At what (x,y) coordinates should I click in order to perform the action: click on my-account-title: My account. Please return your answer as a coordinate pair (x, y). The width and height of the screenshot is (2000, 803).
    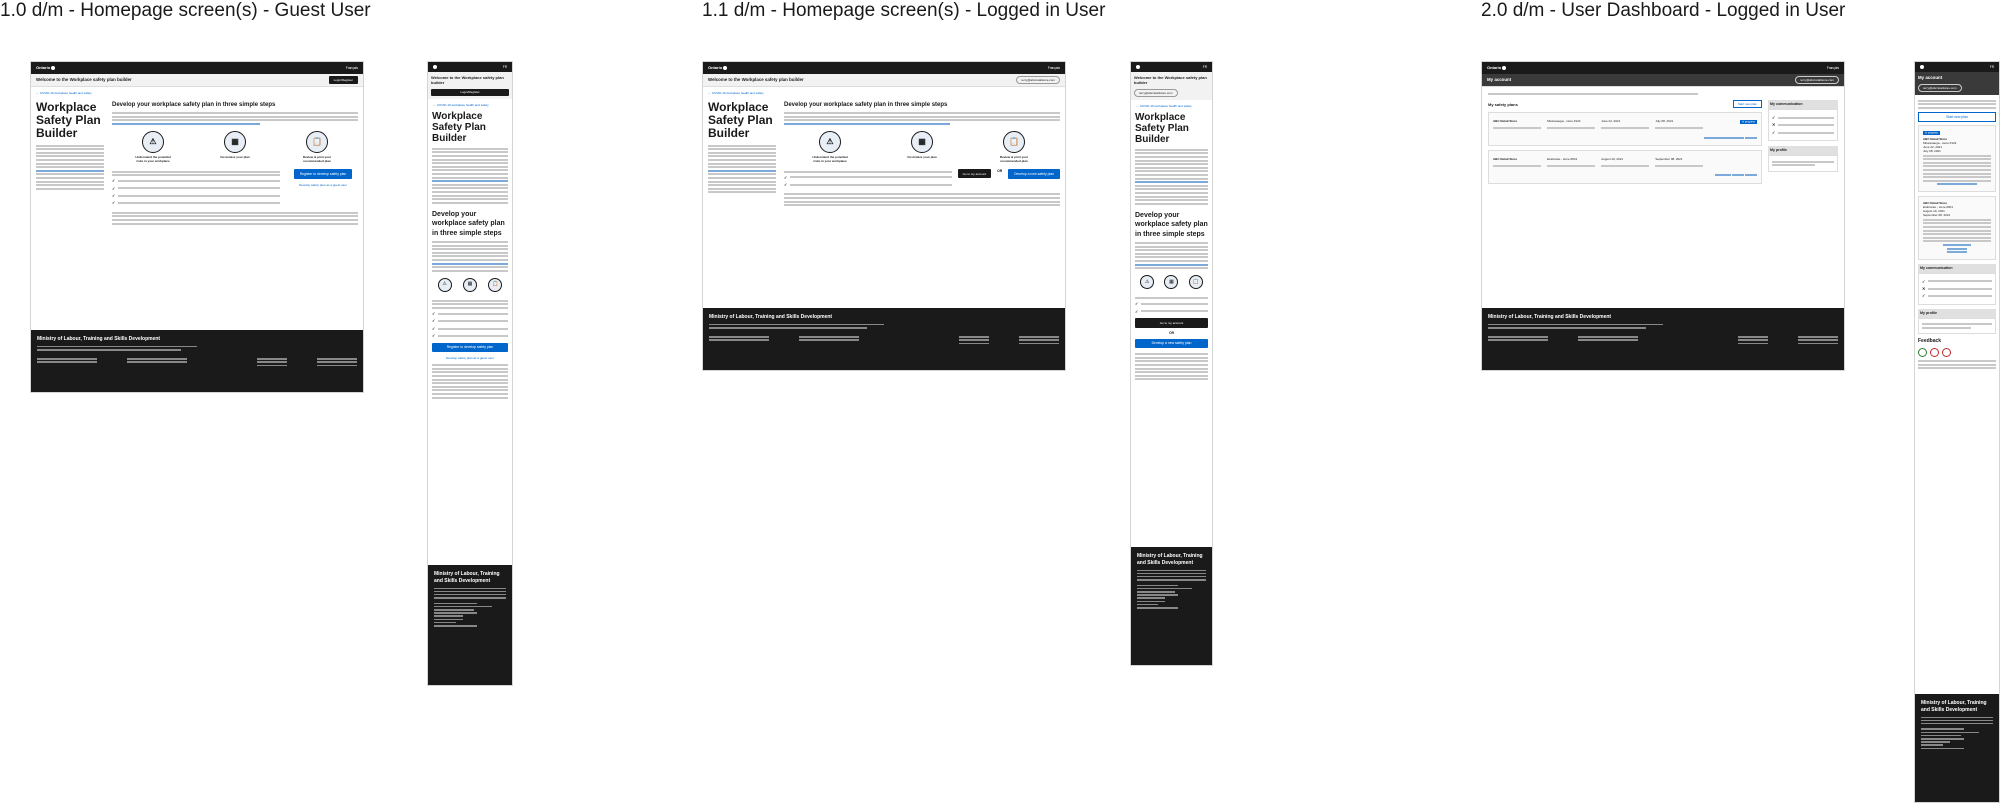
    Looking at the image, I should click on (1499, 80).